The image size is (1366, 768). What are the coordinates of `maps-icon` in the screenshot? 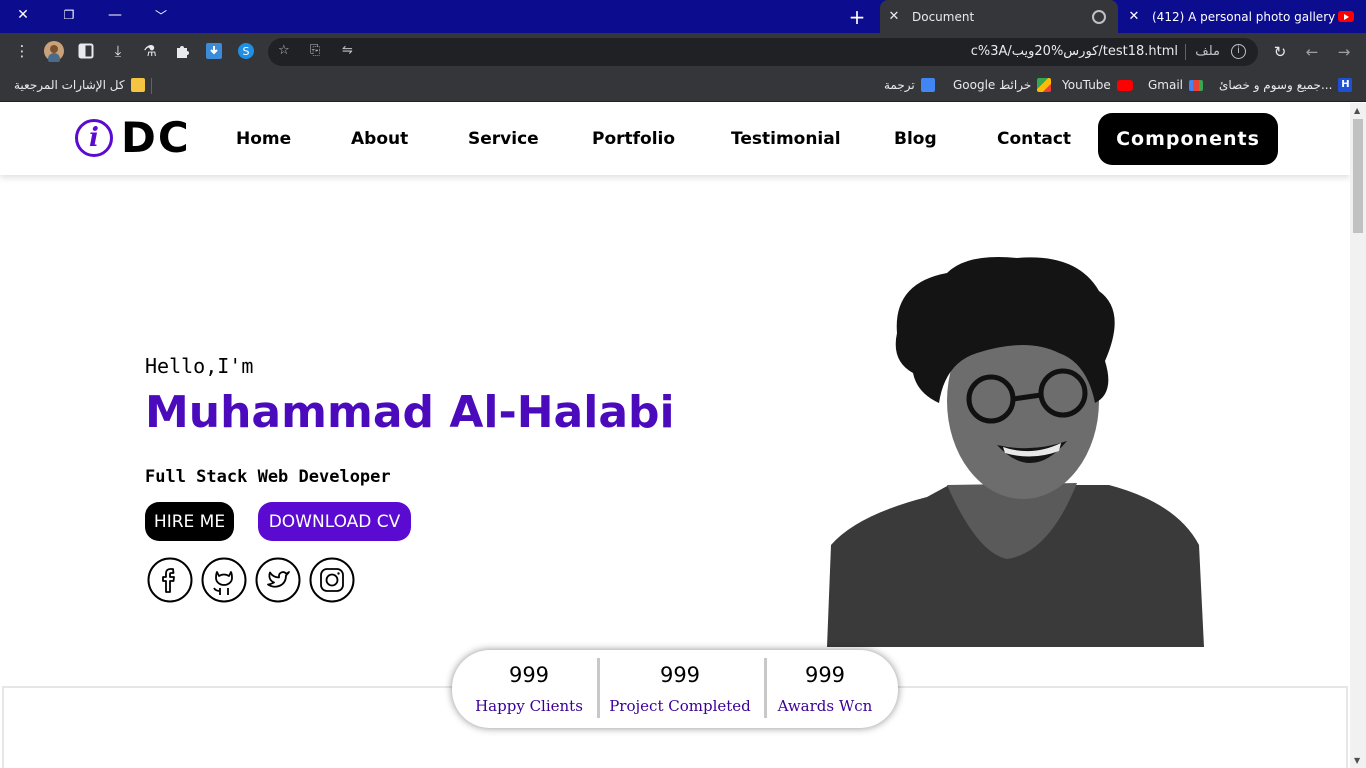 It's located at (1044, 85).